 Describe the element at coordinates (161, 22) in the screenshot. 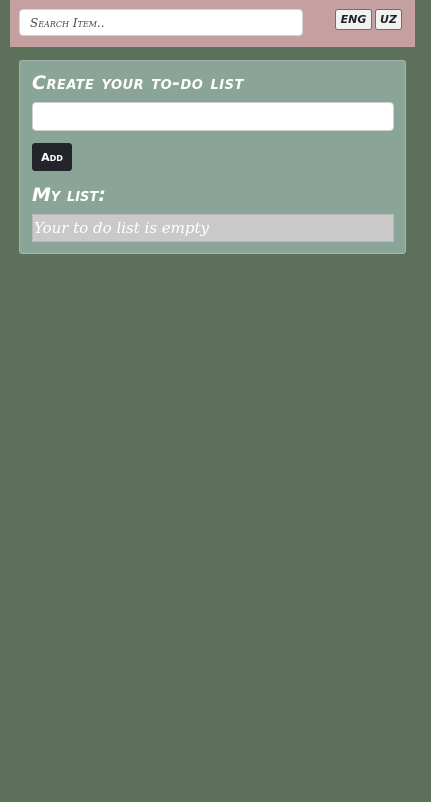

I see `search-input` at that location.